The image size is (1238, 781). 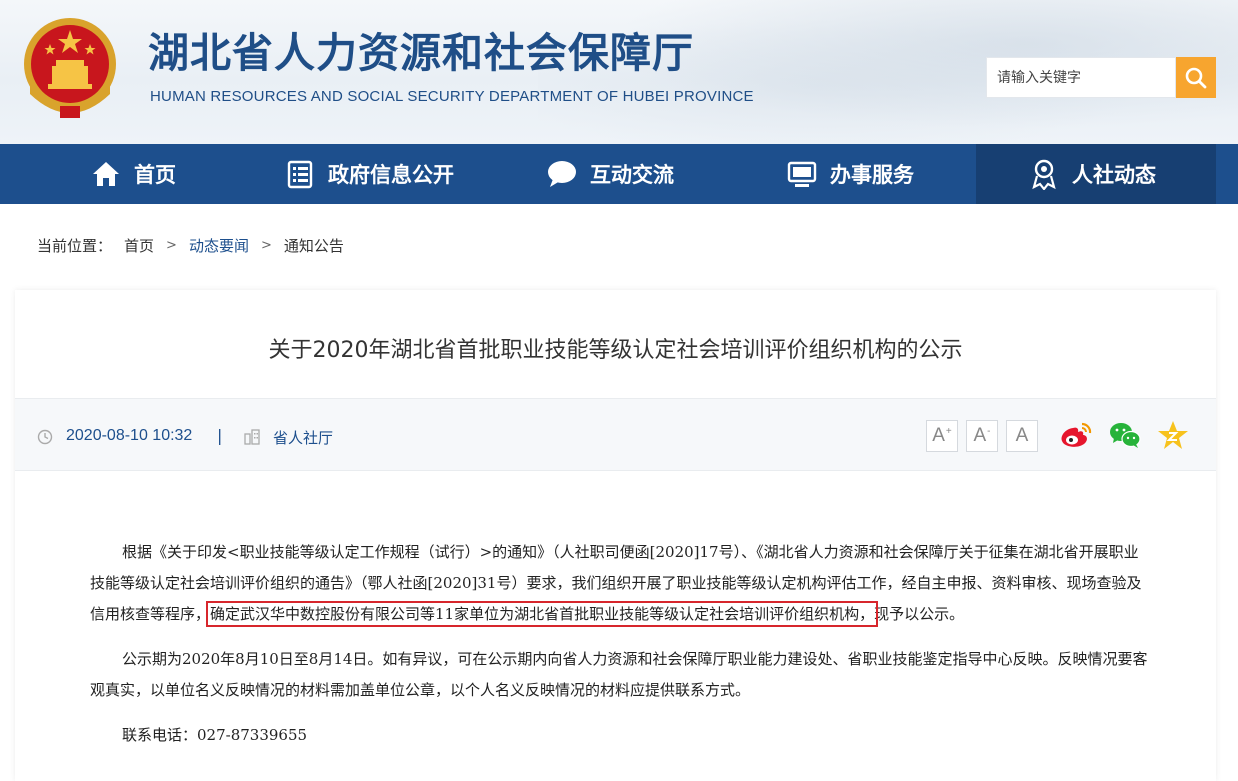 I want to click on national-emblem-icon, so click(x=70, y=68).